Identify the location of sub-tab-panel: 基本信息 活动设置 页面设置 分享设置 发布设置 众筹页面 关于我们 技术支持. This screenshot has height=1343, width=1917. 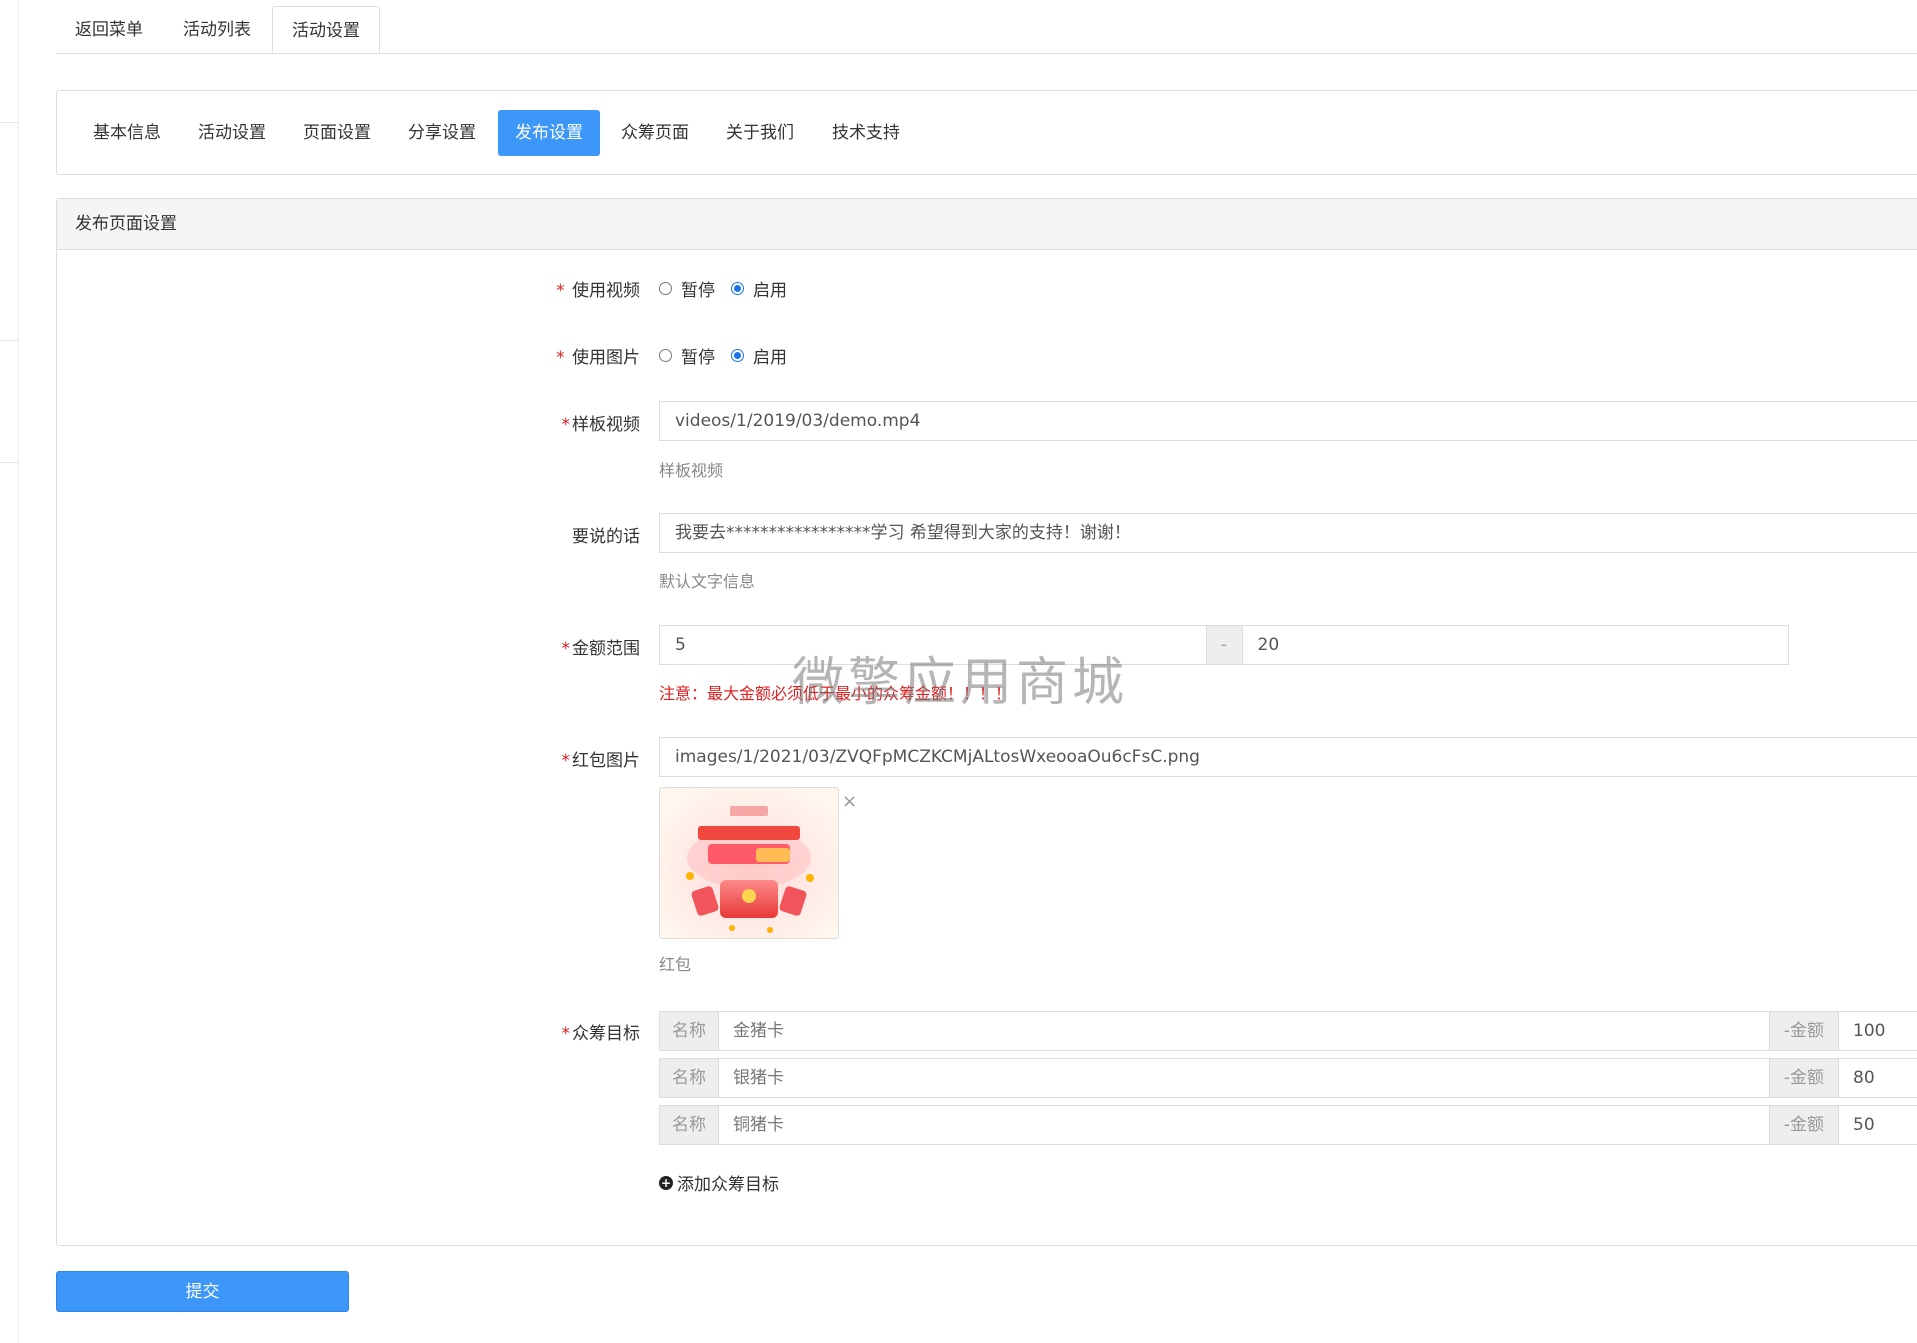
(986, 132).